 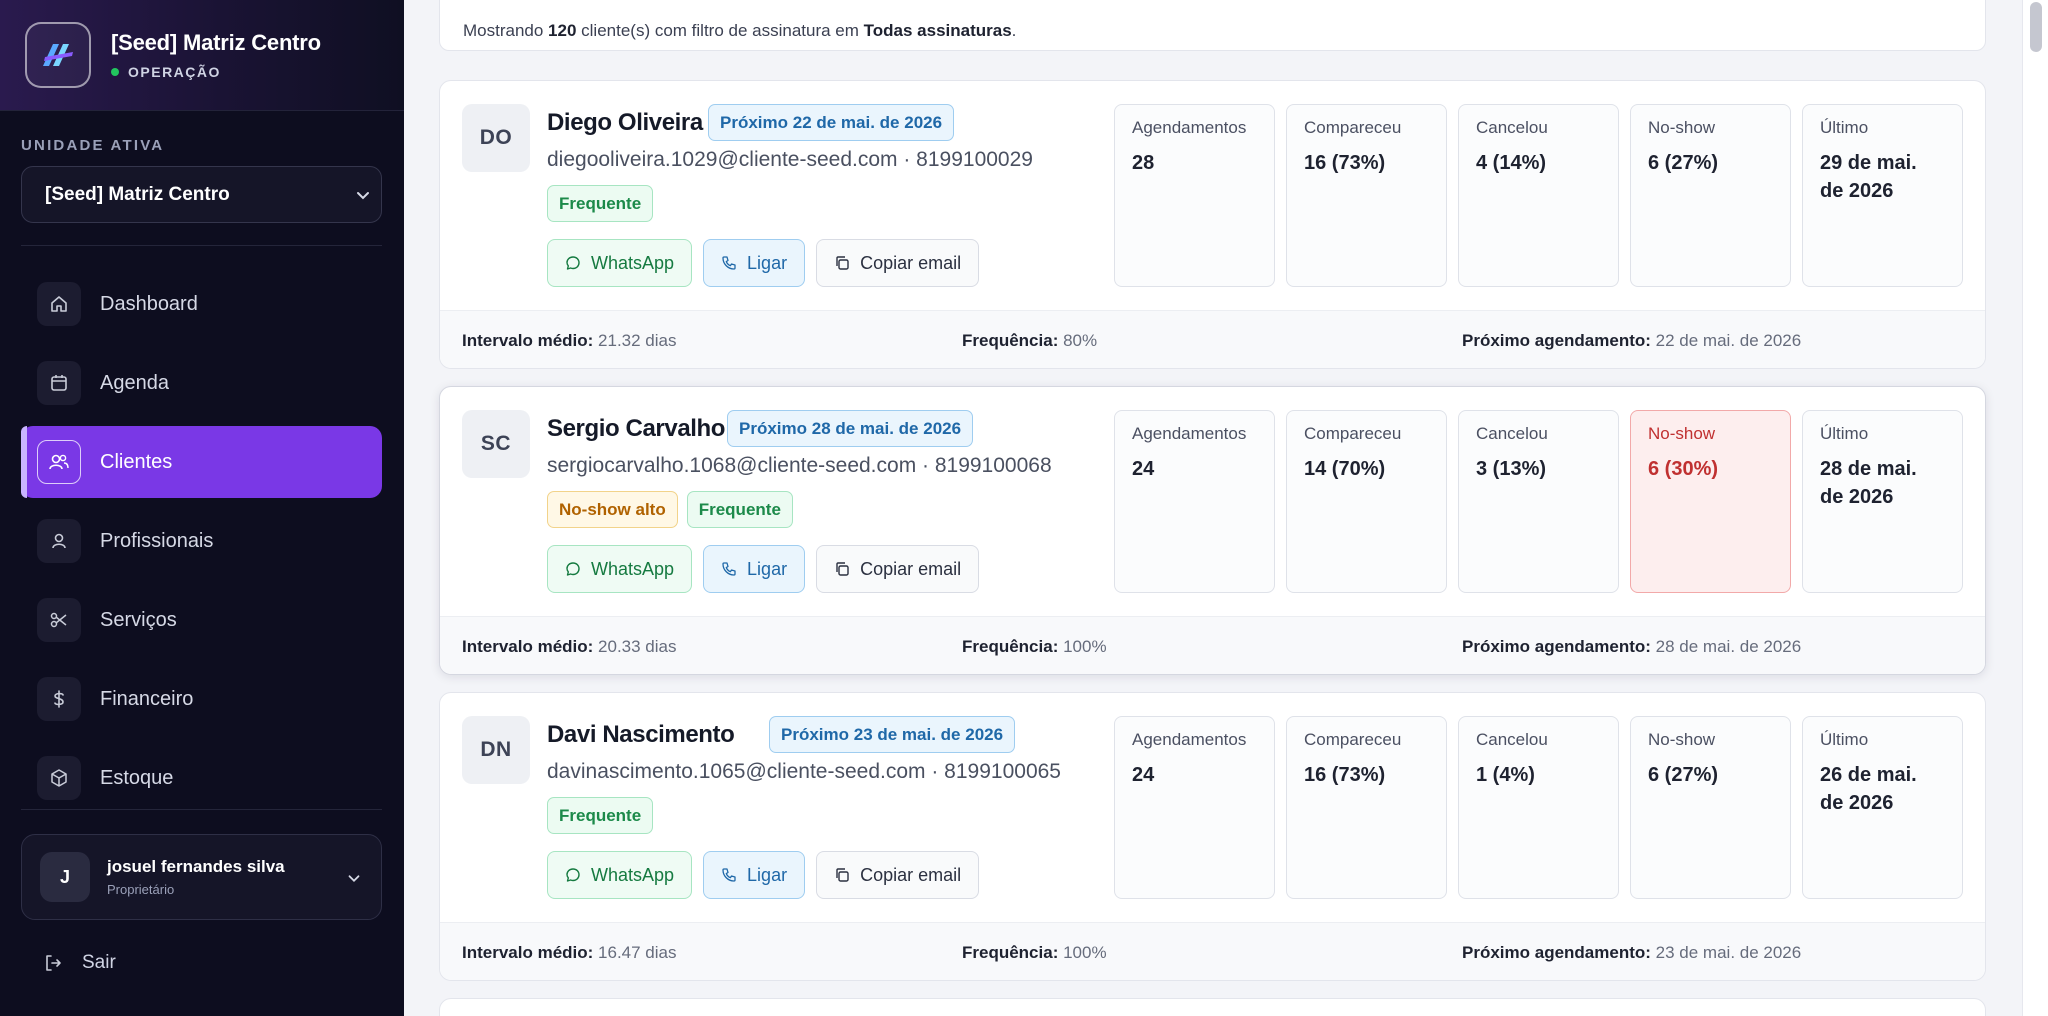 I want to click on avatar: J, so click(x=65, y=877).